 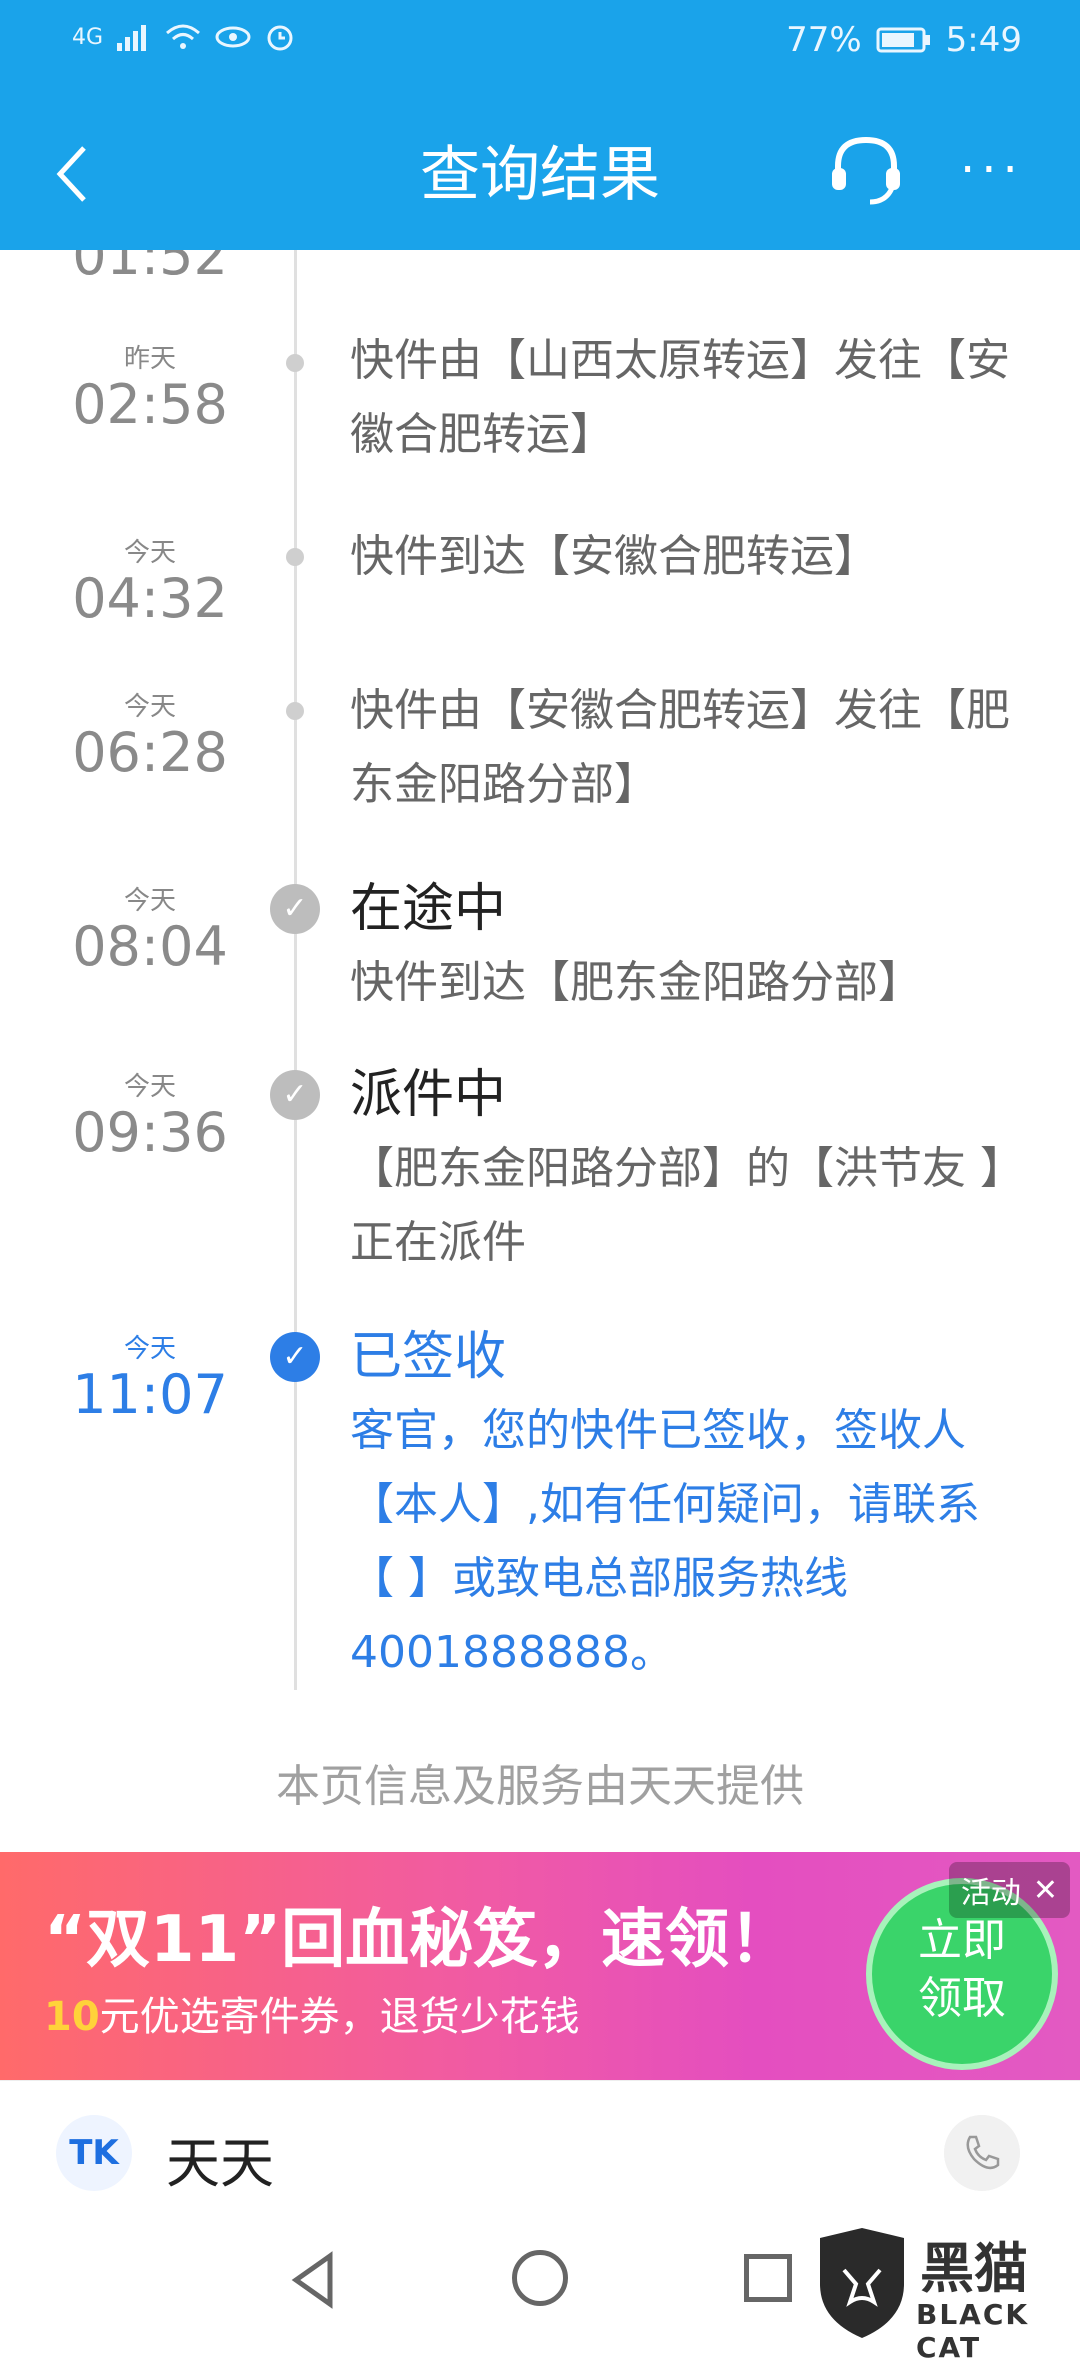 I want to click on entry-content: 派件中 【肥东金阳路分部】的【洪节友 】正在派件, so click(x=680, y=1169).